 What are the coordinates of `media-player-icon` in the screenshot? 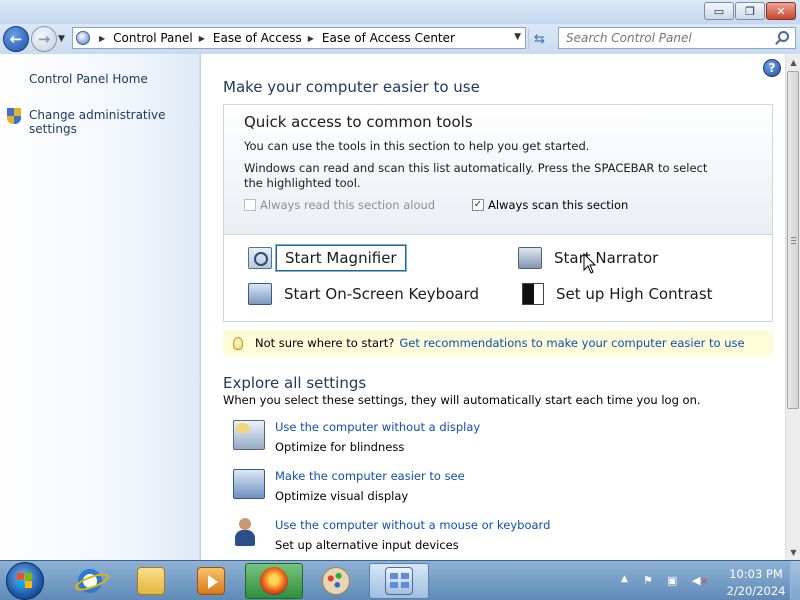 It's located at (211, 581).